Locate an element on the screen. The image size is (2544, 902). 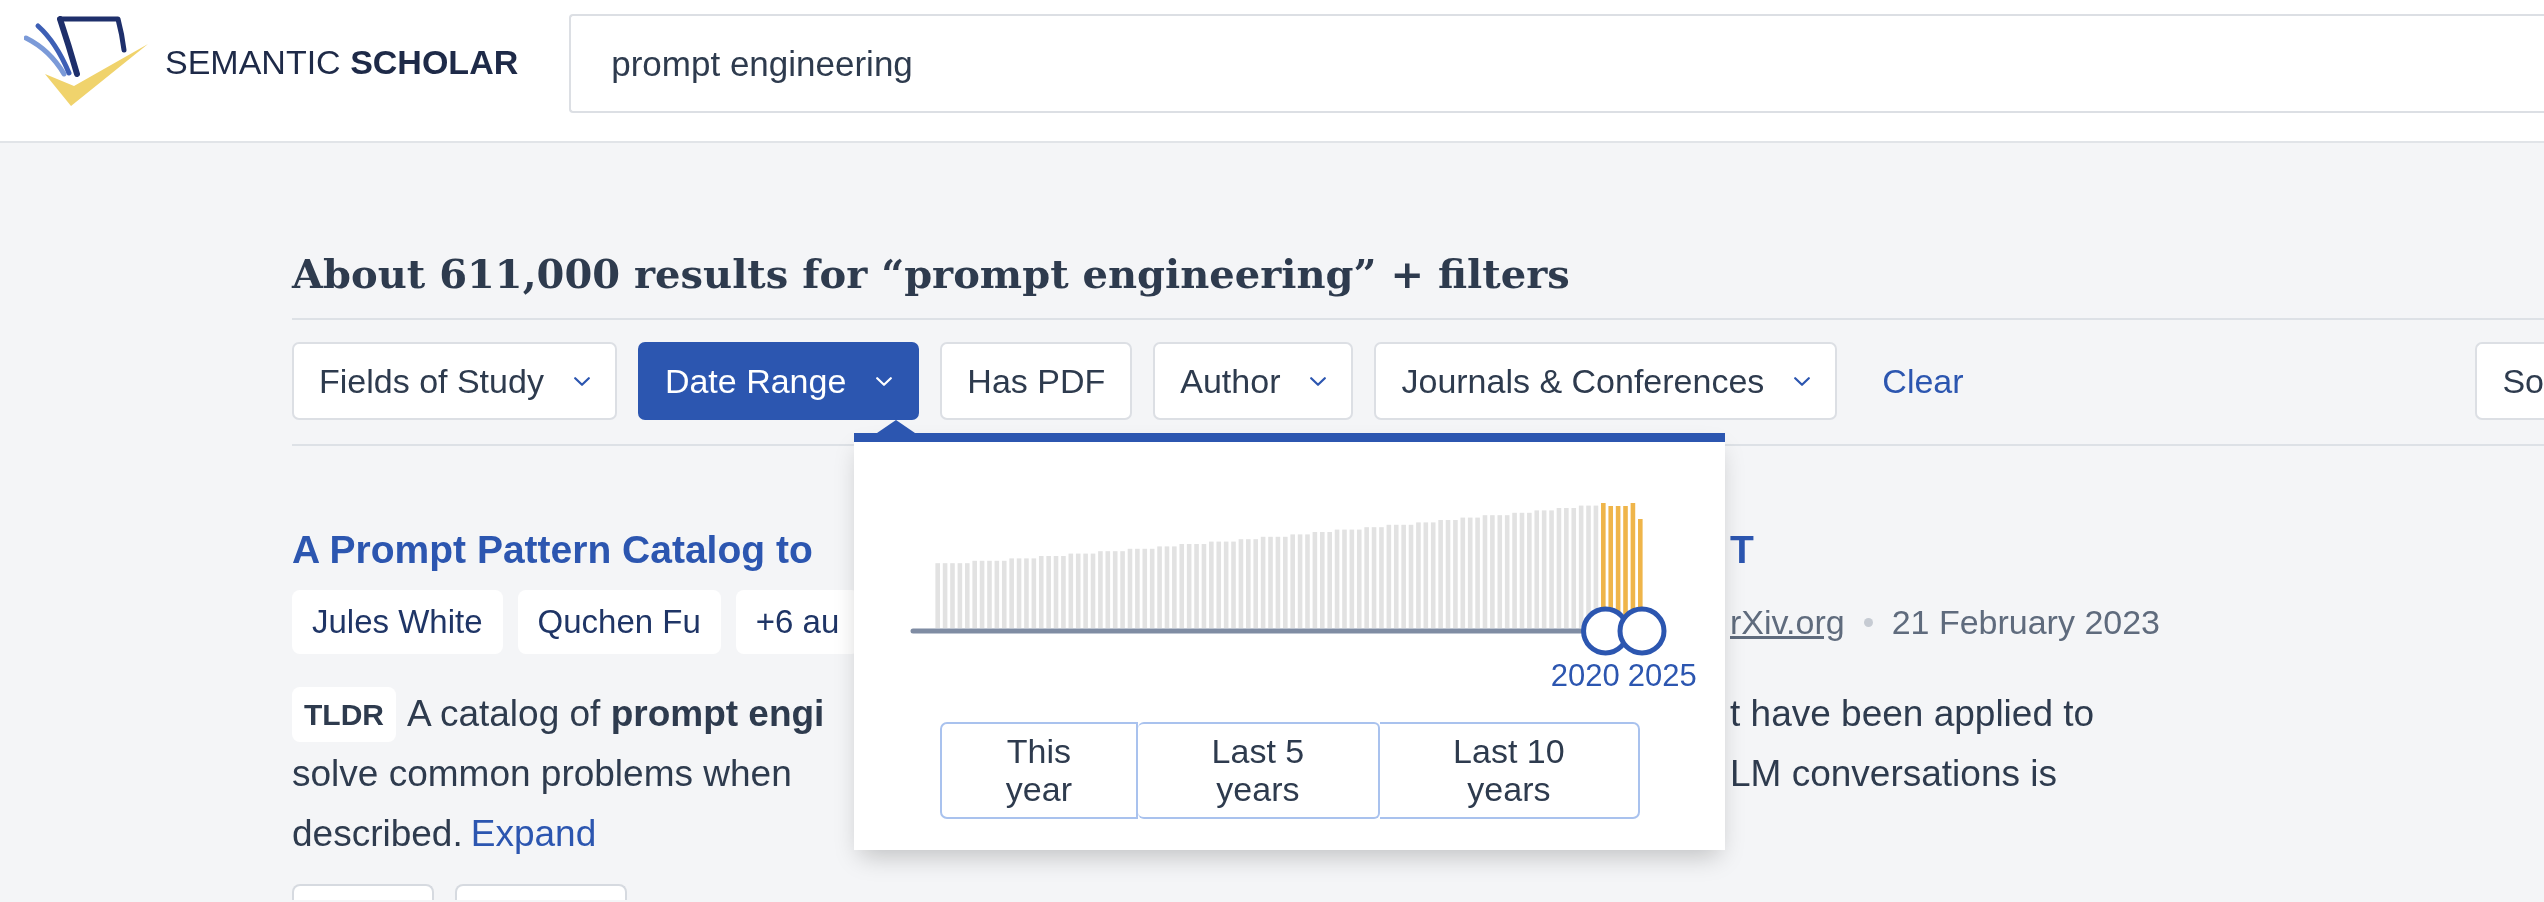
tldr-label: TLDR is located at coordinates (344, 714).